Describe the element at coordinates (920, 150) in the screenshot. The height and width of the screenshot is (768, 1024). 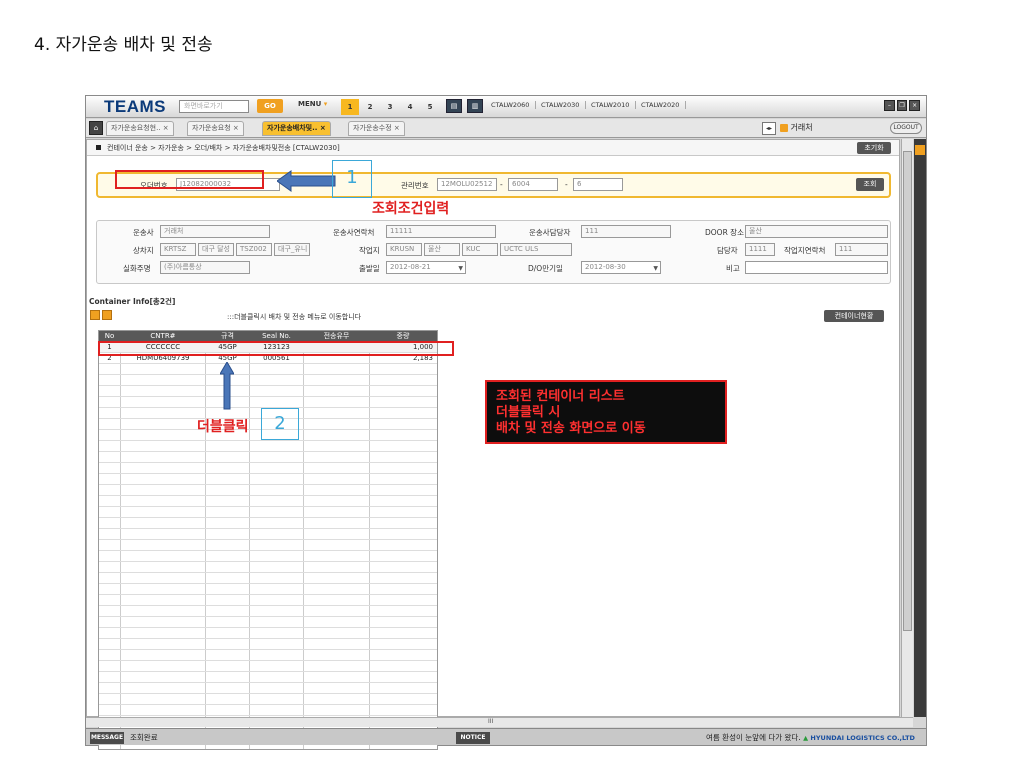
I see `side-panel-tab-icon` at that location.